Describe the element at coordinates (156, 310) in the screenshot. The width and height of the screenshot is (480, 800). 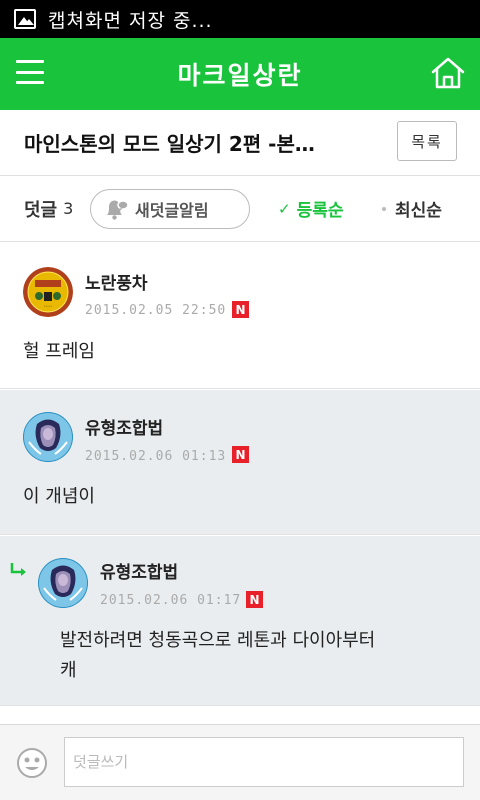
I see `comment-date: 2015.02.05 22:50` at that location.